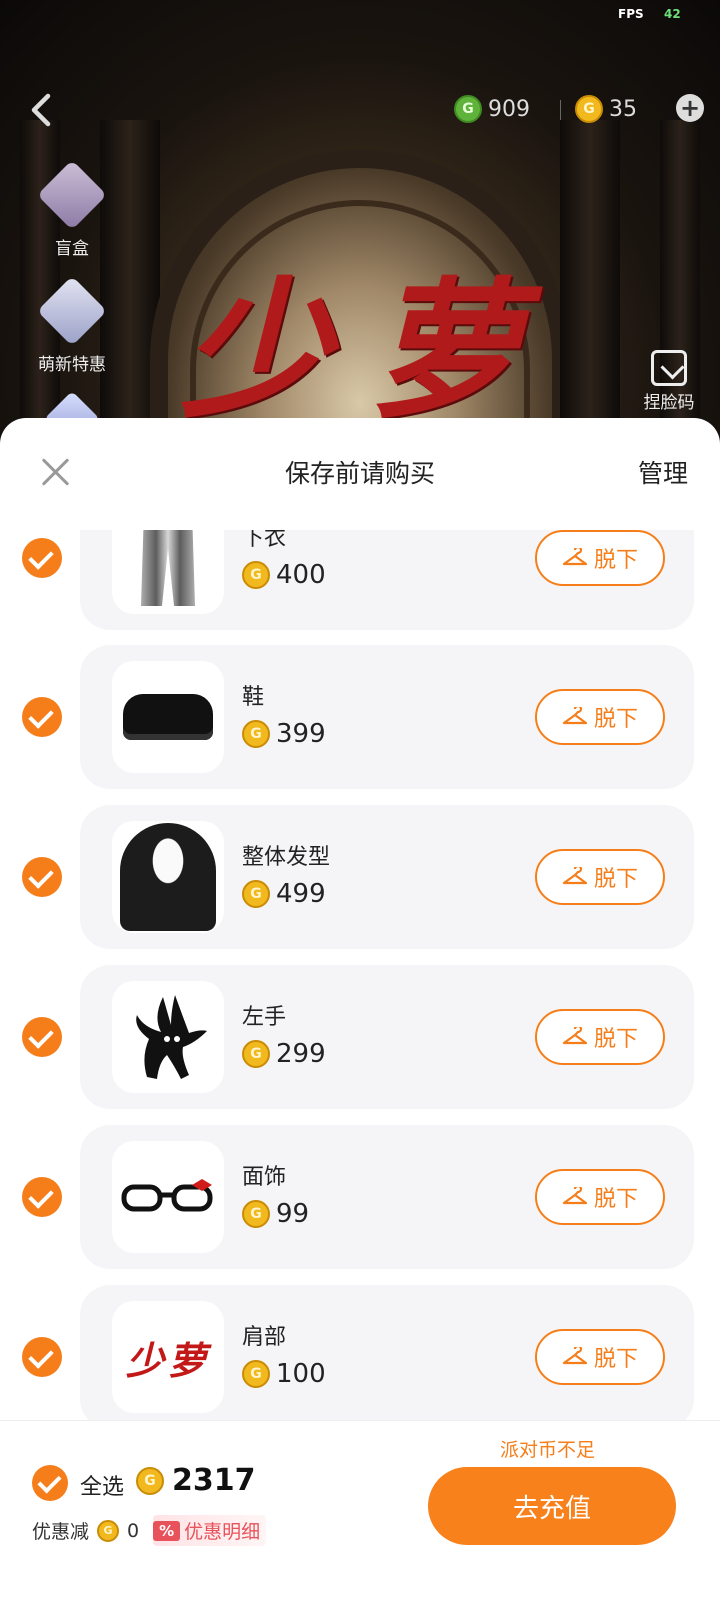 The width and height of the screenshot is (720, 1600). I want to click on discount-detail-label: 优惠明细, so click(222, 1532).